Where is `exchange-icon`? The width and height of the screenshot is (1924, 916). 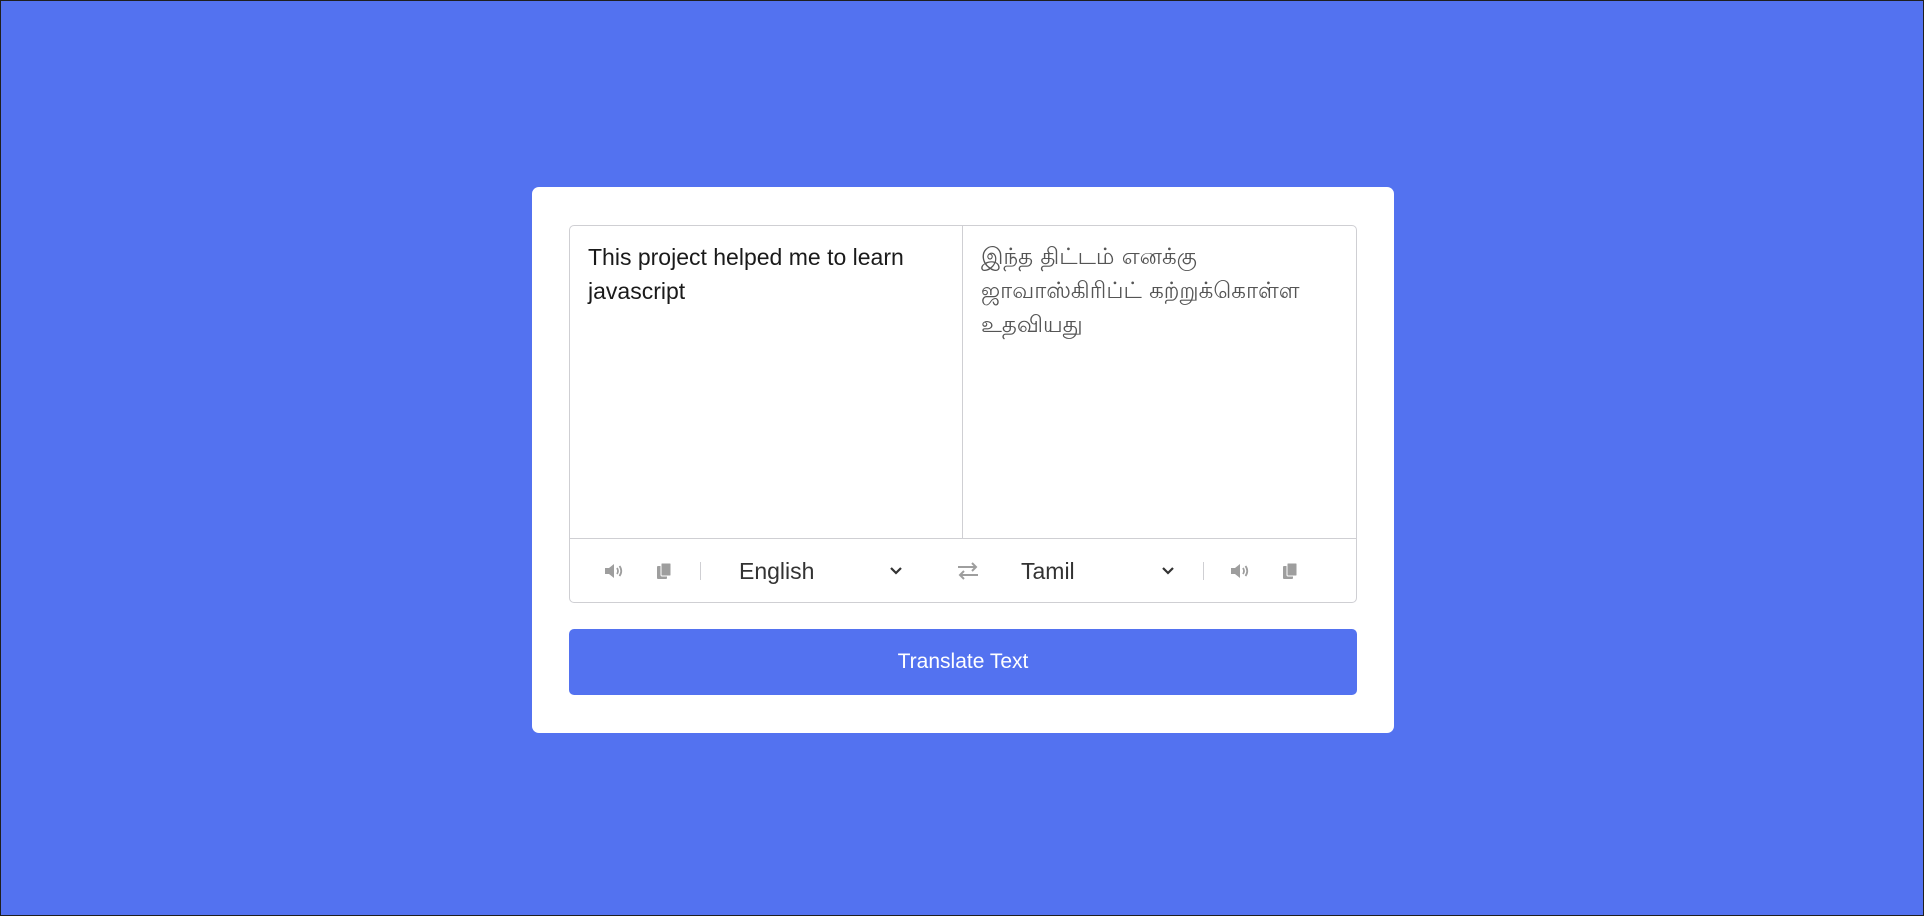
exchange-icon is located at coordinates (968, 571).